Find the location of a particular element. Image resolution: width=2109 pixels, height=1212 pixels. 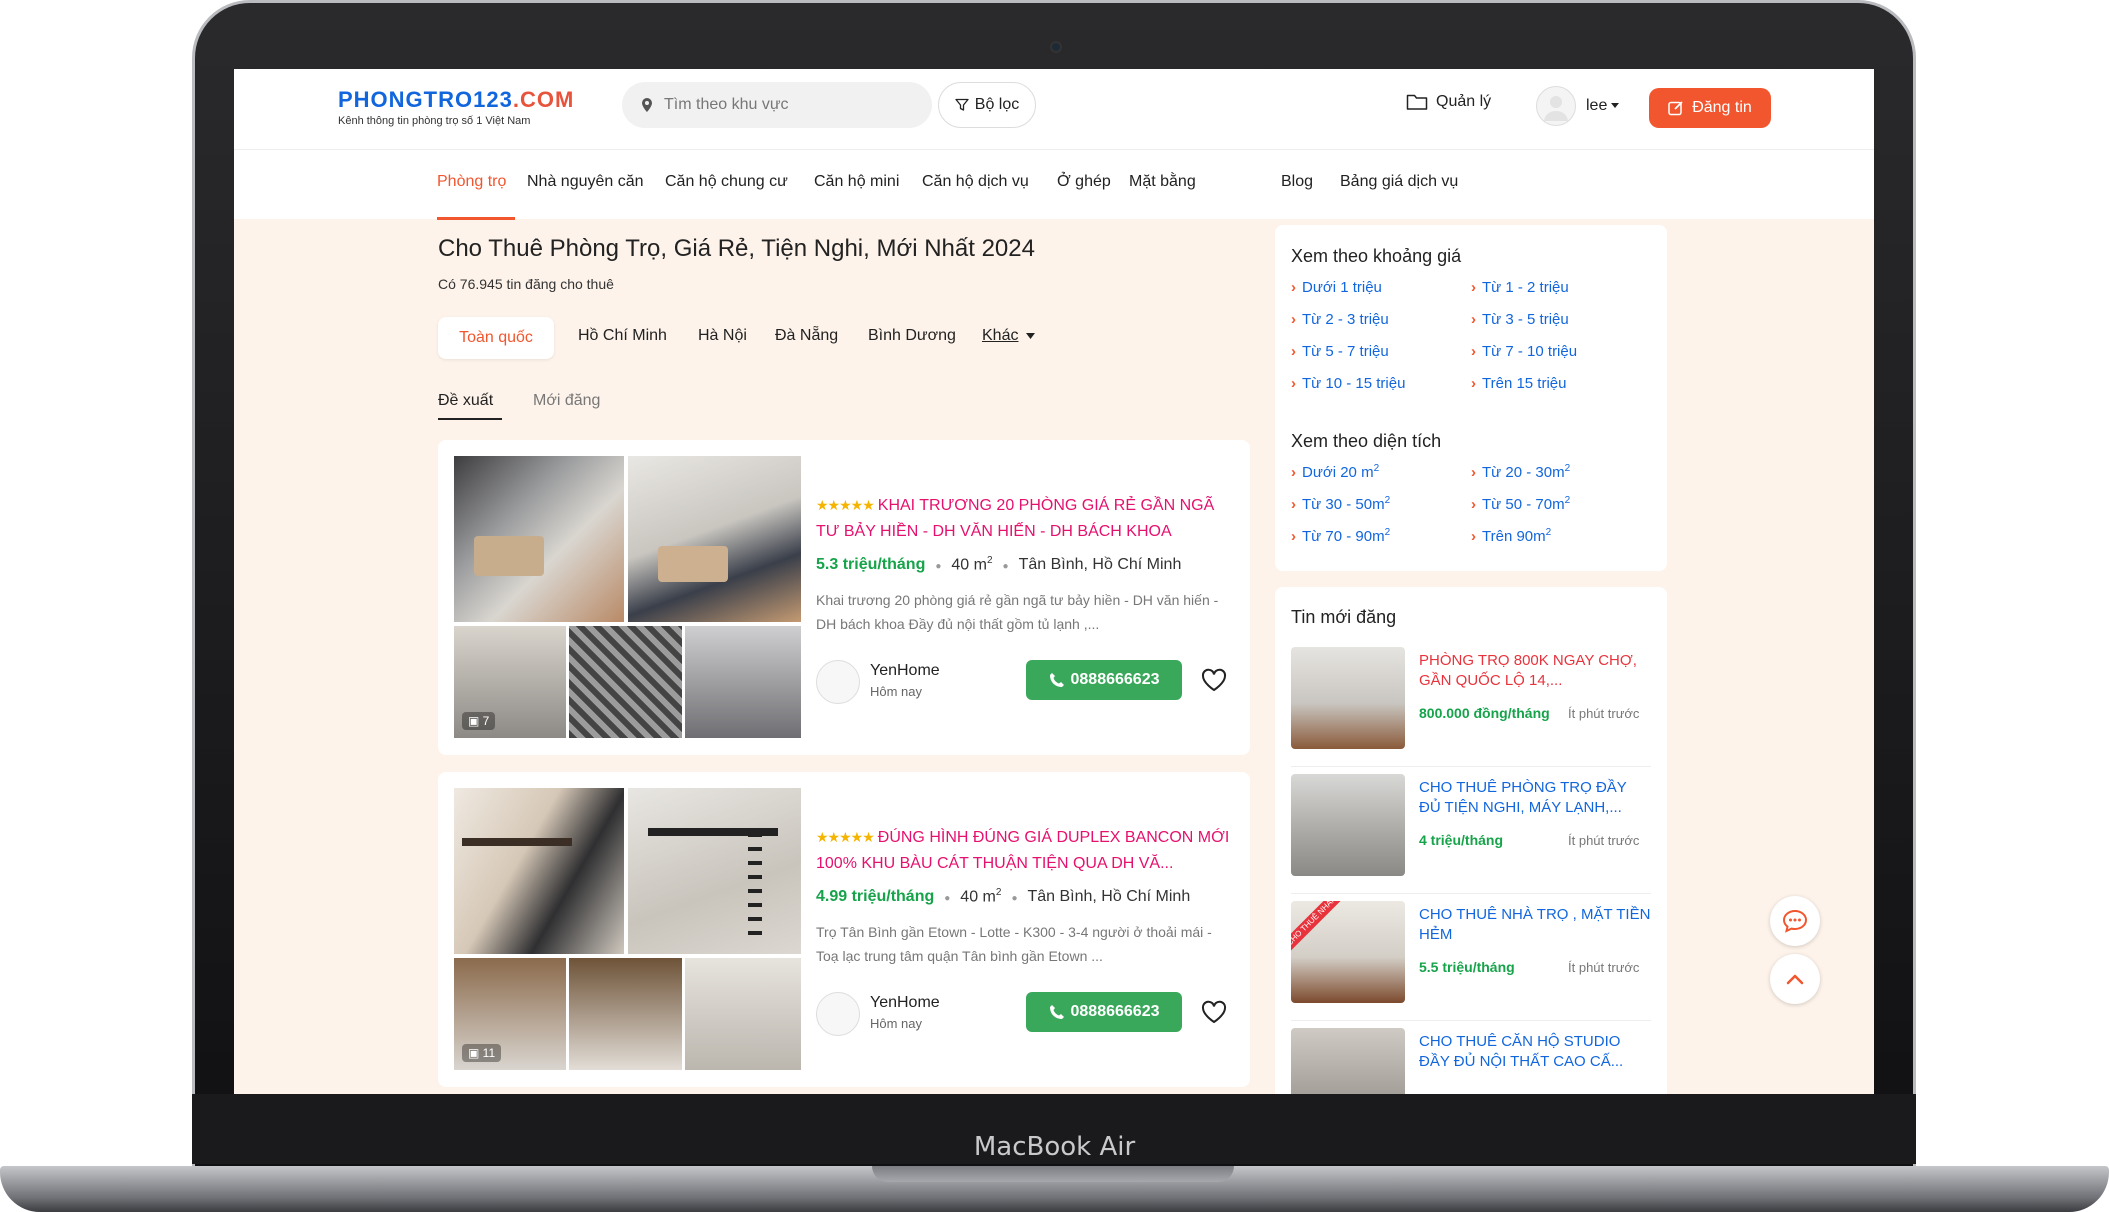

area-link: › Trên 90m2 is located at coordinates (1511, 536).